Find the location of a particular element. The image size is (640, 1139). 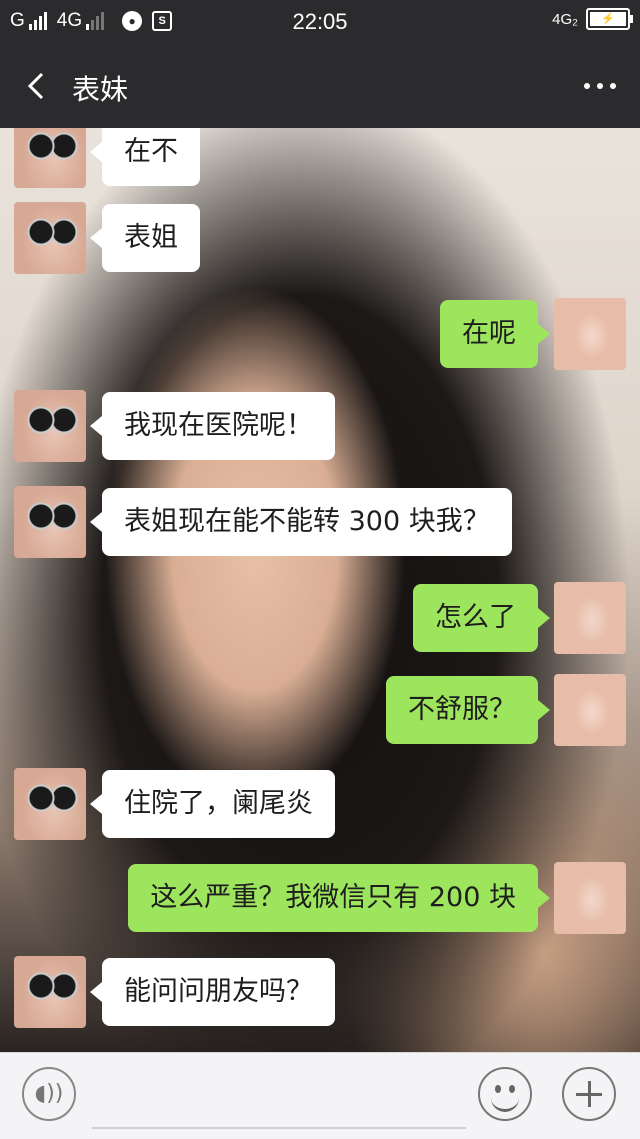

sent-message-bubble: 这么严重？我微信只有 200 块 is located at coordinates (339, 898).